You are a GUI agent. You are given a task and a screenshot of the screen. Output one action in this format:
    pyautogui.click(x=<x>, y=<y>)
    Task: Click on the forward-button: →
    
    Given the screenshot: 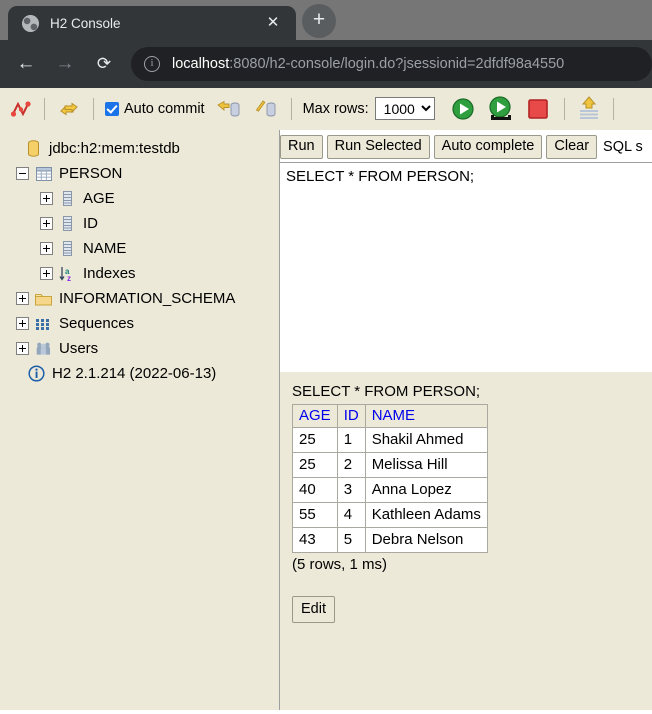 What is the action you would take?
    pyautogui.click(x=65, y=64)
    